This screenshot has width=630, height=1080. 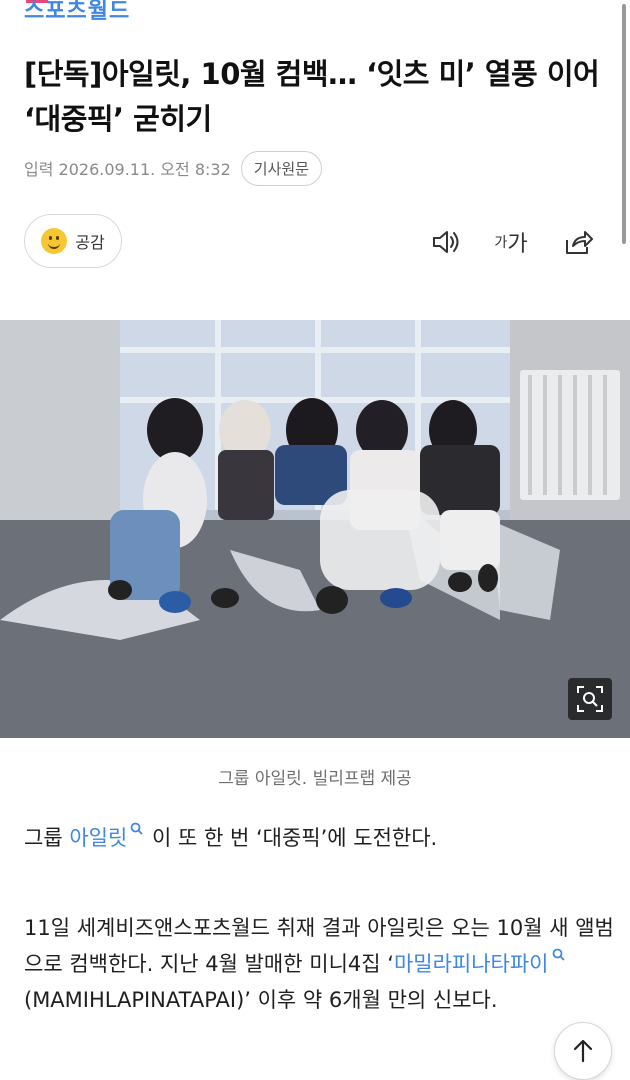 I want to click on keyword-link-album: 마밀라피나타파이, so click(x=480, y=962).